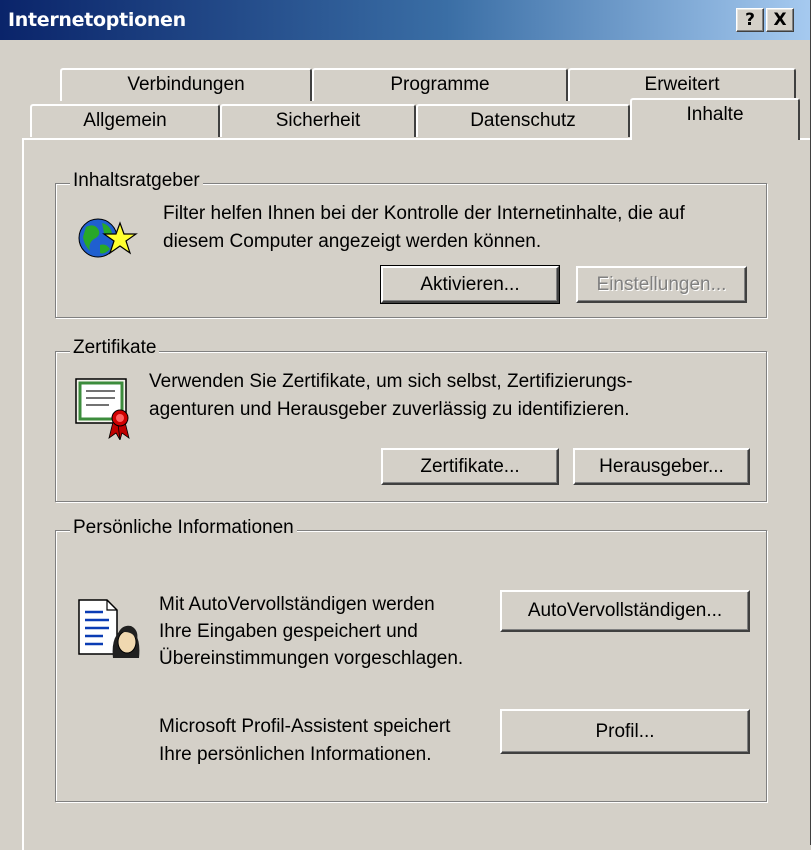 This screenshot has width=811, height=850. What do you see at coordinates (318, 120) in the screenshot?
I see `tab-sicherheit: Sicherheit` at bounding box center [318, 120].